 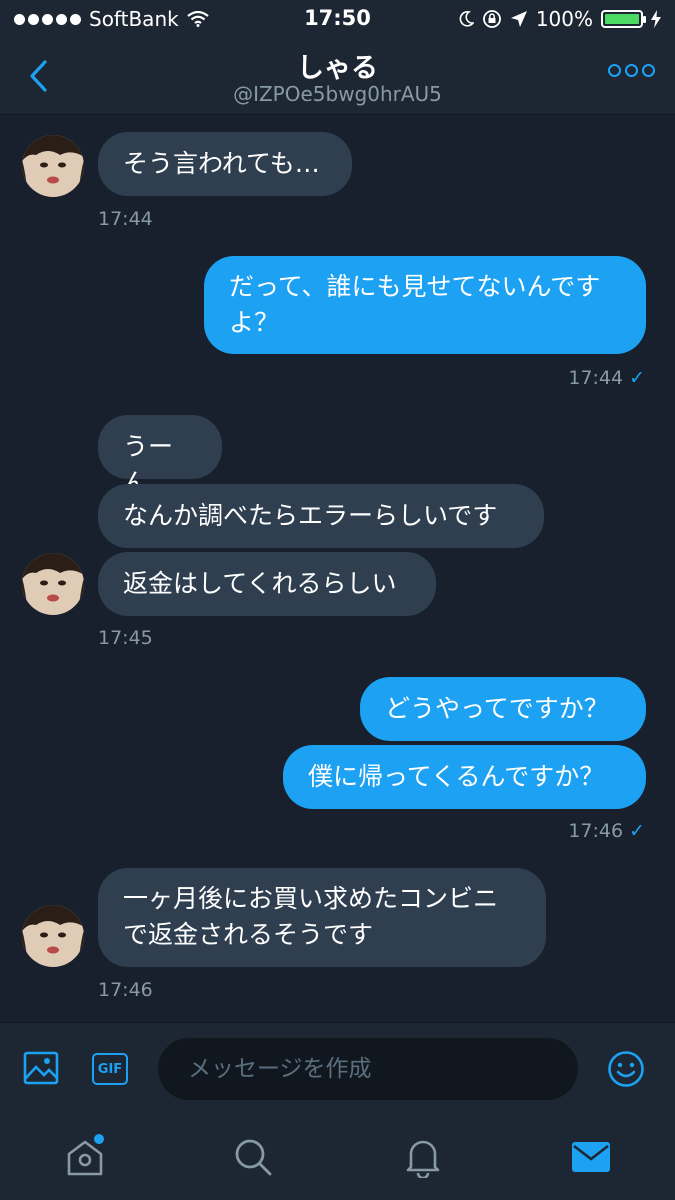 What do you see at coordinates (491, 19) in the screenshot?
I see `rotation-lock-icon` at bounding box center [491, 19].